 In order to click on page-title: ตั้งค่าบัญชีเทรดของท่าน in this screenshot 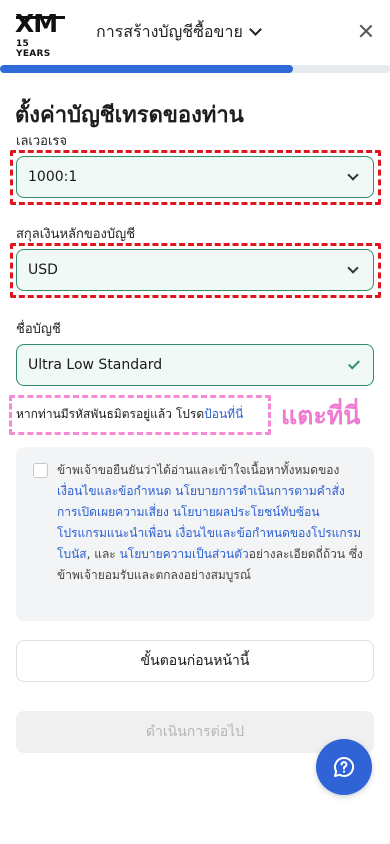, I will do `click(129, 115)`.